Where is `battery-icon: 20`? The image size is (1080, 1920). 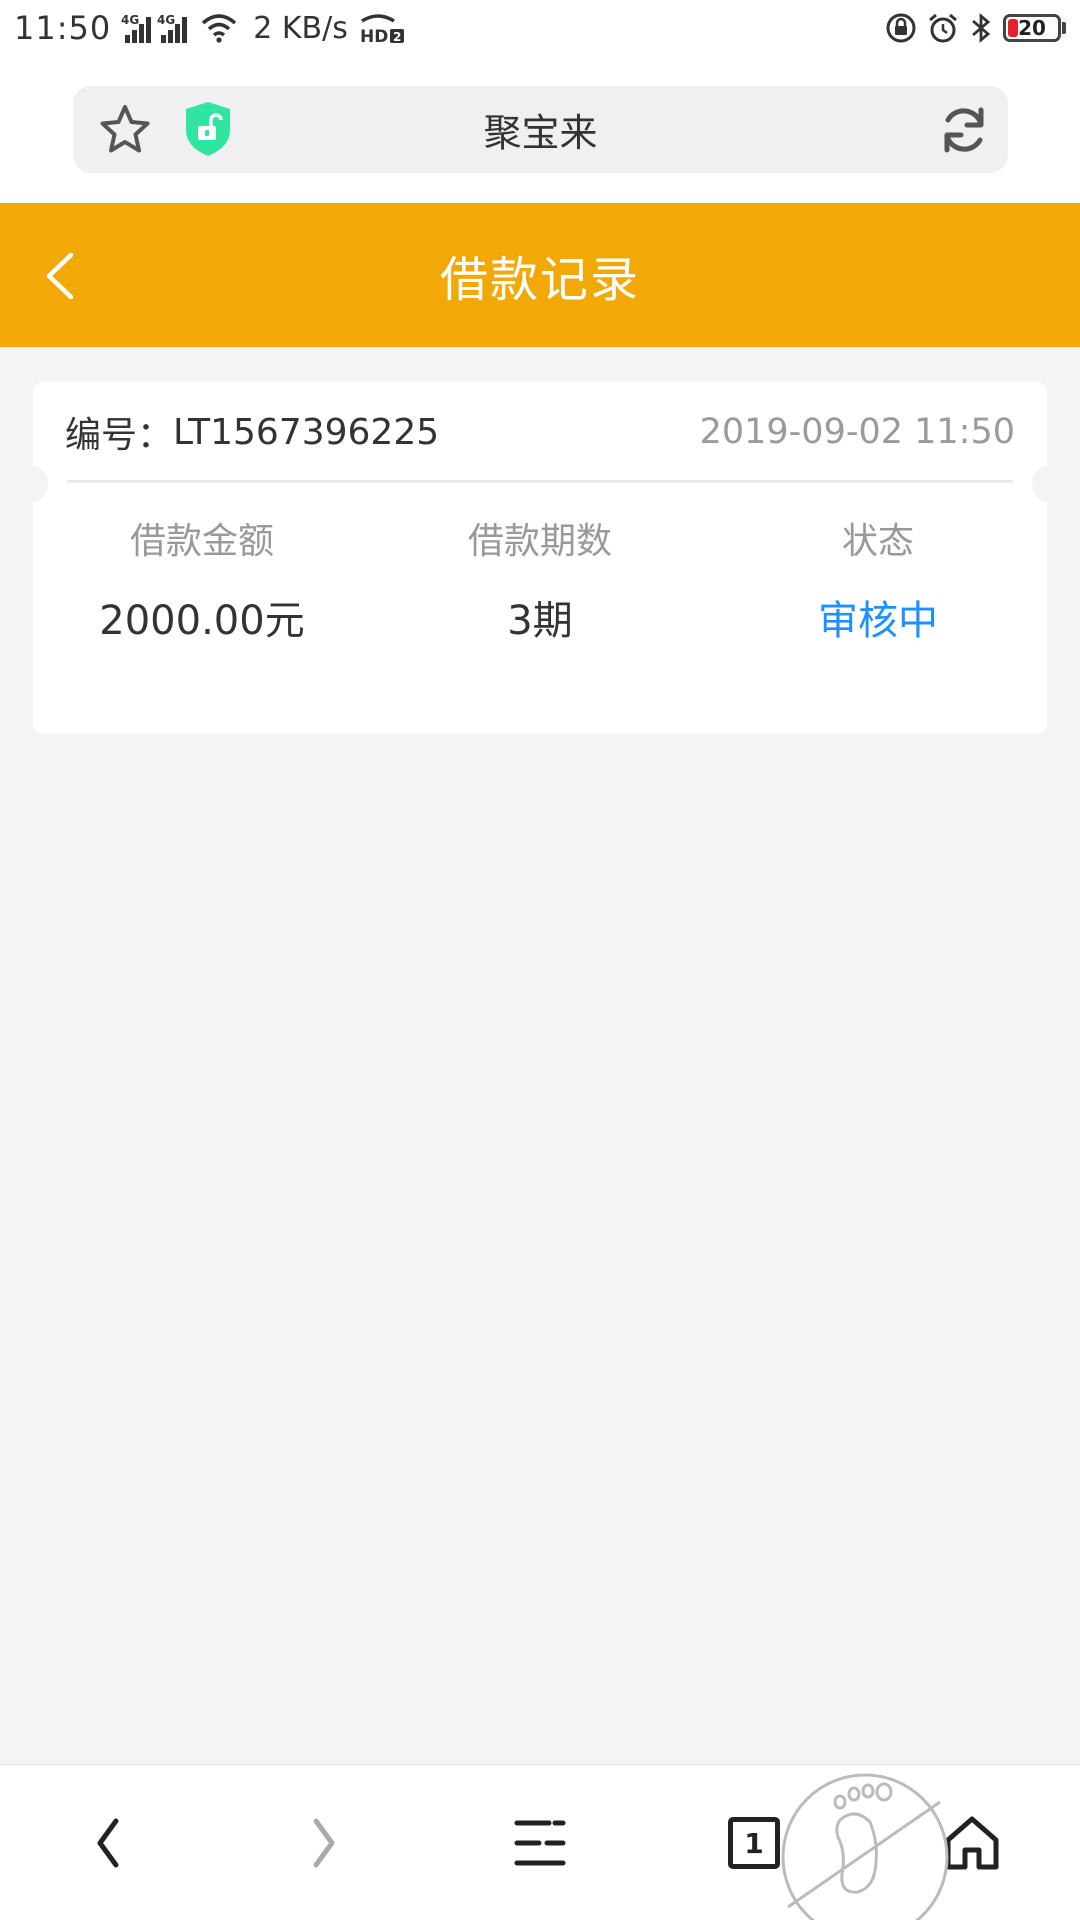
battery-icon: 20 is located at coordinates (1034, 28).